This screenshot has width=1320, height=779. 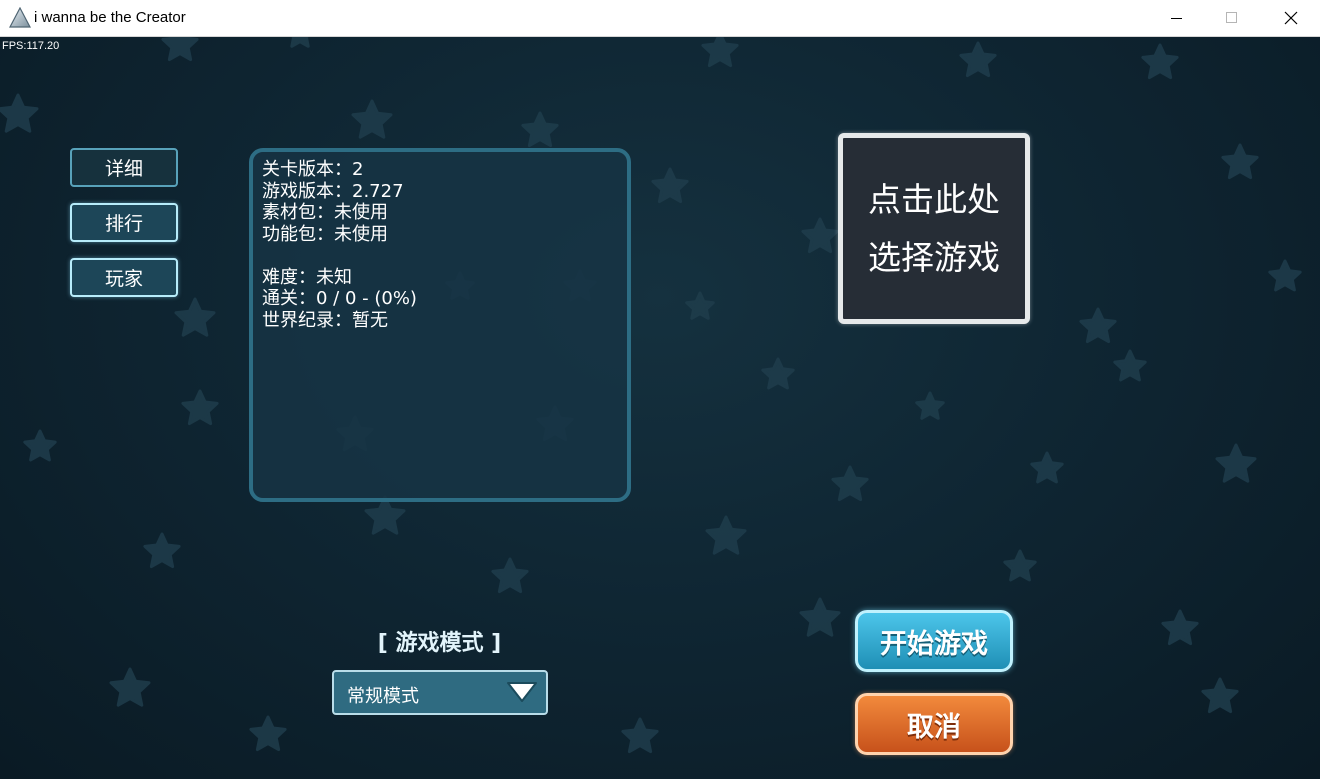 What do you see at coordinates (383, 696) in the screenshot?
I see `game-mode-value: 常规模式` at bounding box center [383, 696].